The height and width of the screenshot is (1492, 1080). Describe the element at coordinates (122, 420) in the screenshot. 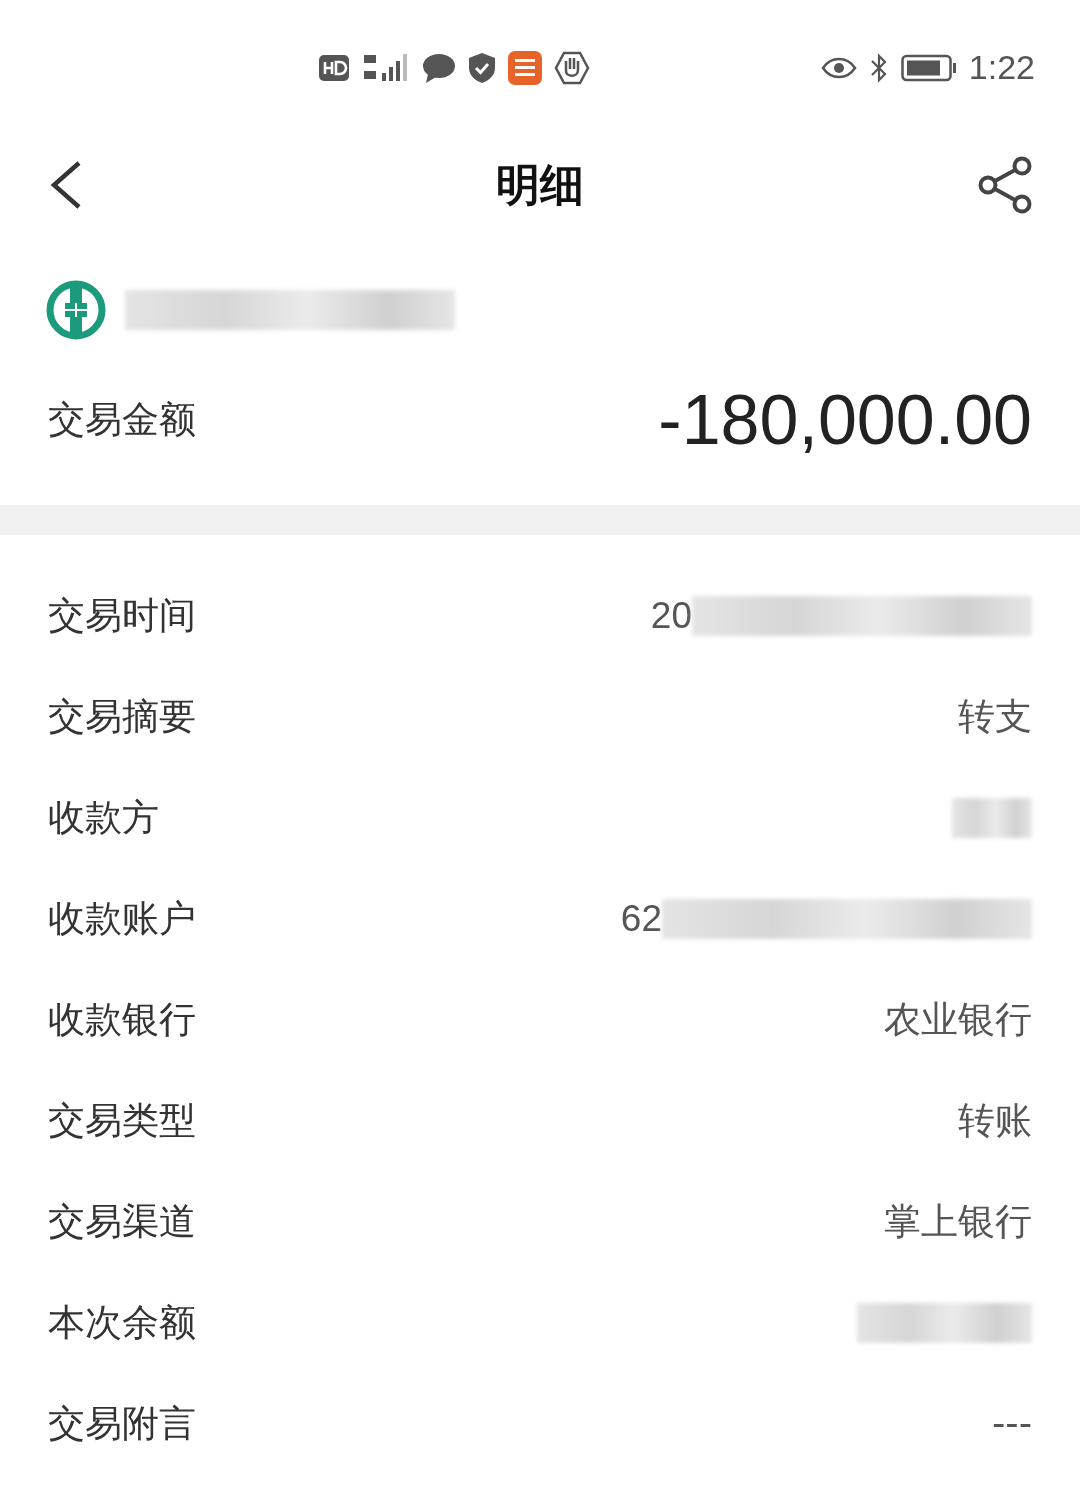

I see `amount-label: 交易金额` at that location.